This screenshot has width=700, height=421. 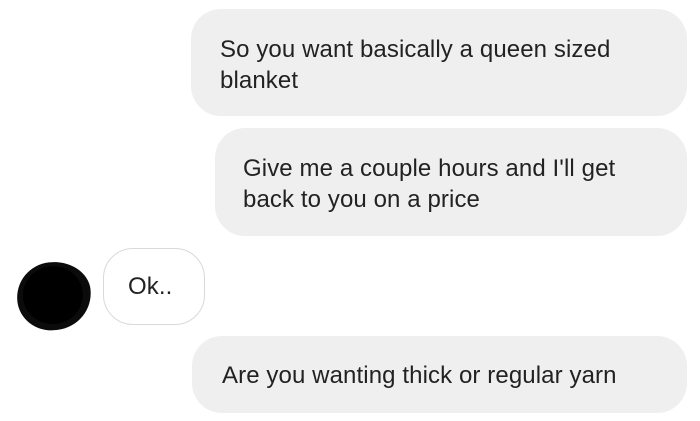 What do you see at coordinates (419, 375) in the screenshot?
I see `message-text: Are you wanting thick or regular yarn` at bounding box center [419, 375].